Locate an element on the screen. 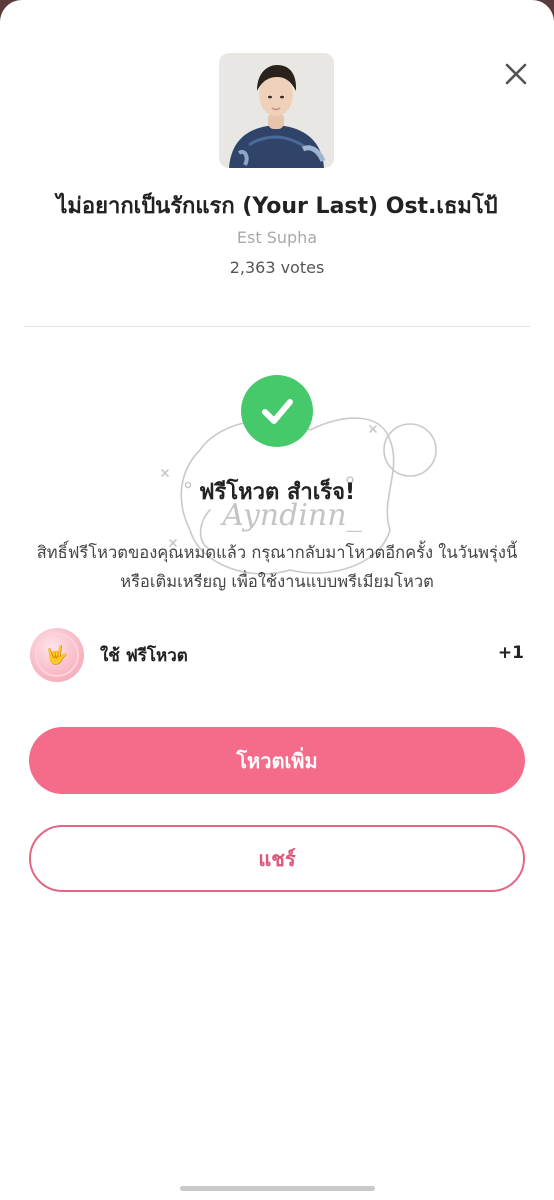 This screenshot has width=554, height=1200. coin-icon: 🤟 is located at coordinates (57, 655).